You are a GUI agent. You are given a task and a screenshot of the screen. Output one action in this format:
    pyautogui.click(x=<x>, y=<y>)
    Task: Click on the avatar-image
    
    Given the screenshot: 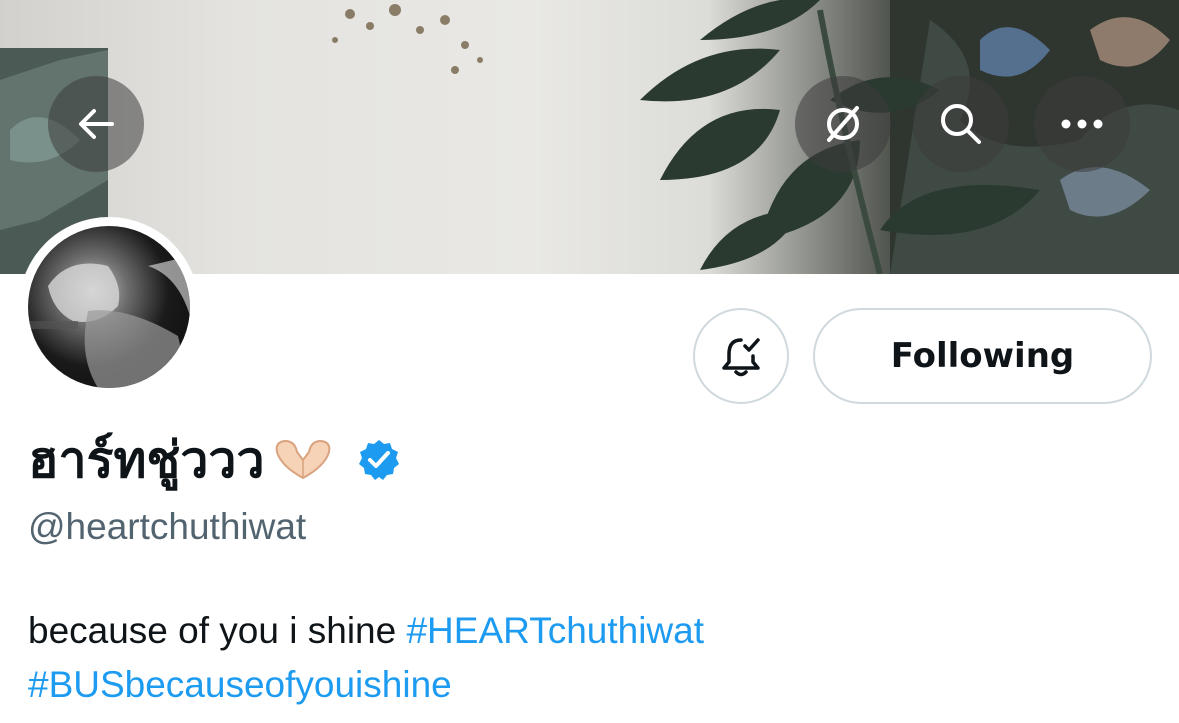 What is the action you would take?
    pyautogui.click(x=109, y=307)
    